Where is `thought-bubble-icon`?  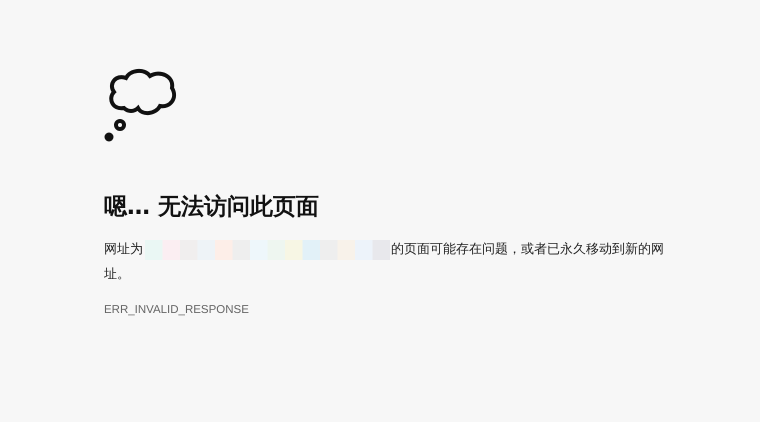 thought-bubble-icon is located at coordinates (141, 106).